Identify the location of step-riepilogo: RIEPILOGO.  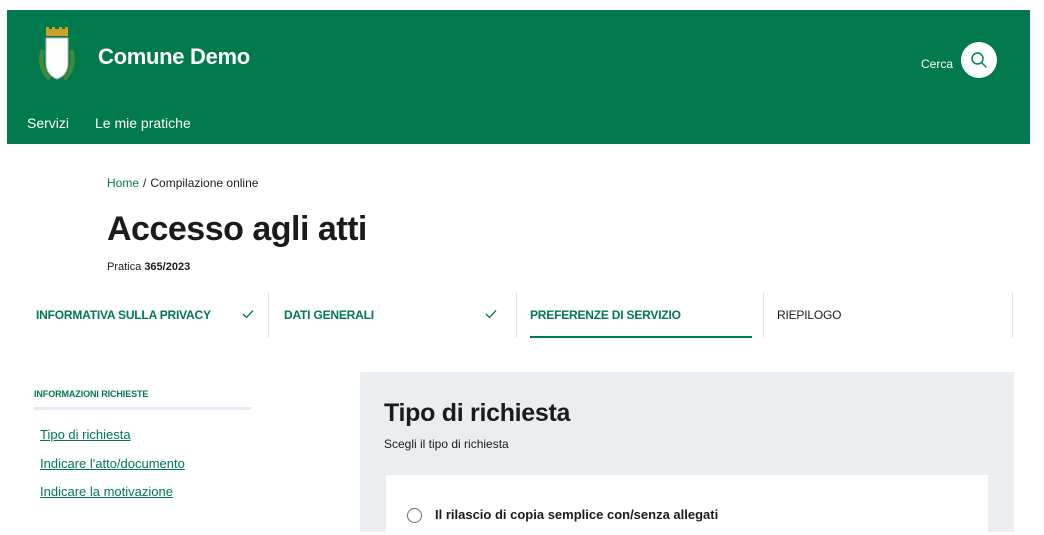
(888, 316).